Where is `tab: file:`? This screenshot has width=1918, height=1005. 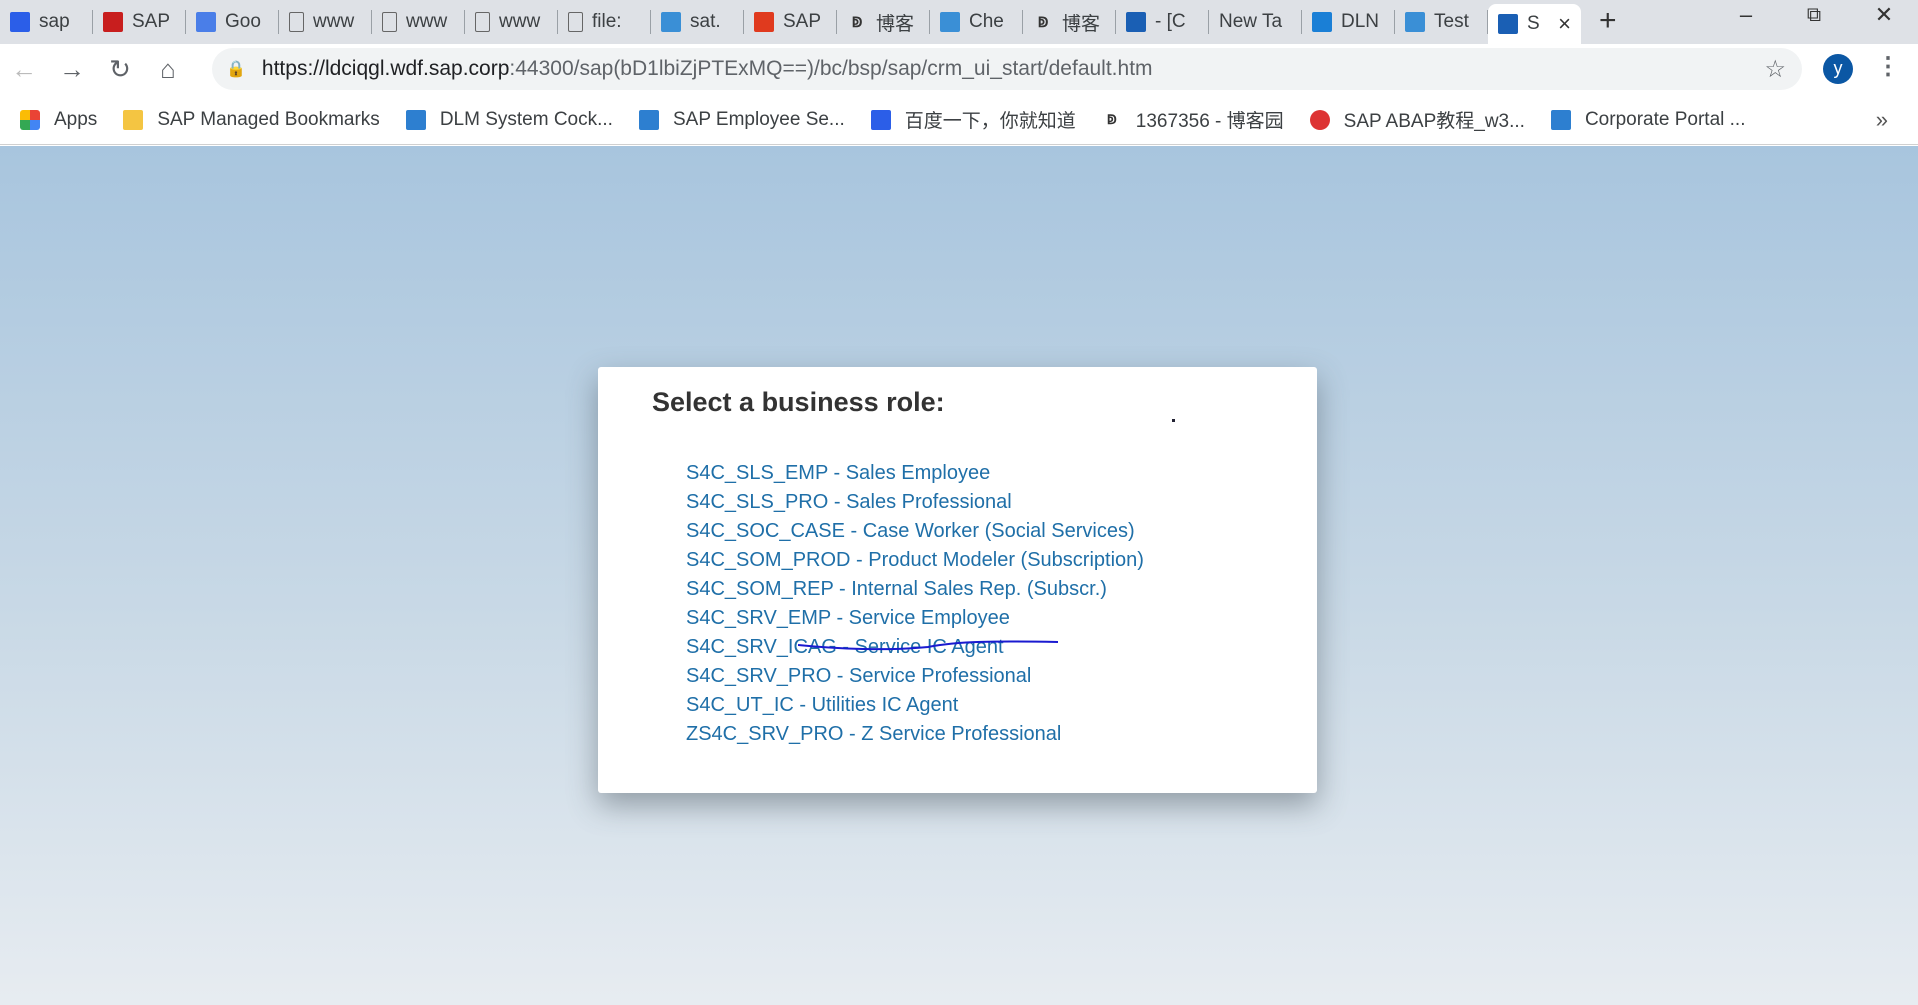 tab: file: is located at coordinates (604, 22).